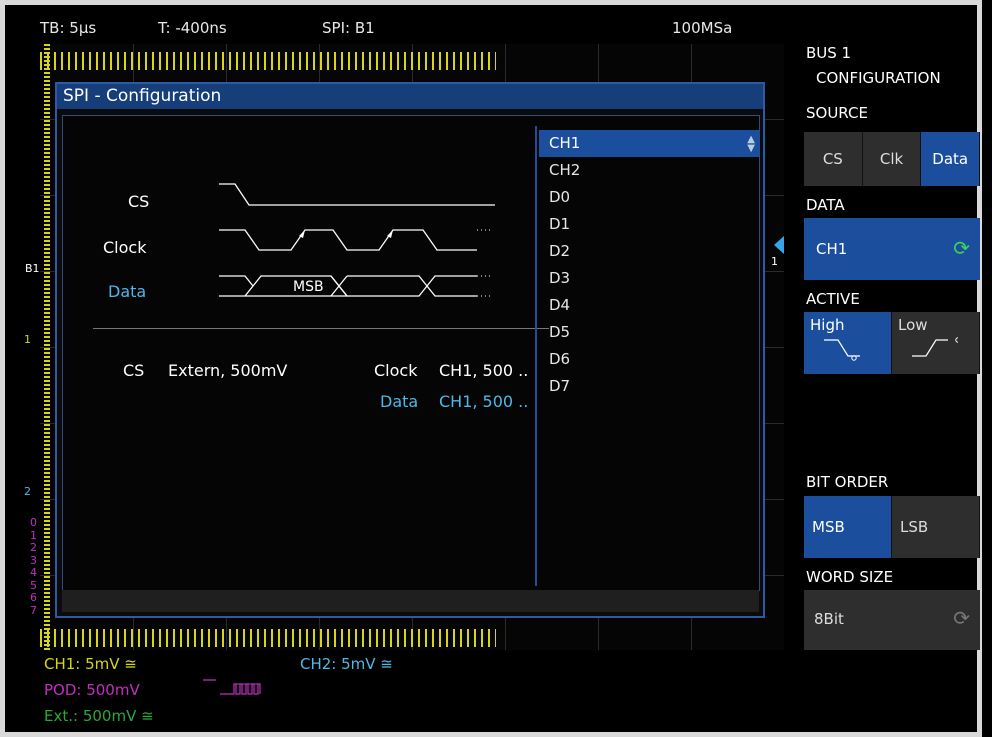 The height and width of the screenshot is (737, 992). Describe the element at coordinates (33, 547) in the screenshot. I see `pod-channel-label: 2` at that location.